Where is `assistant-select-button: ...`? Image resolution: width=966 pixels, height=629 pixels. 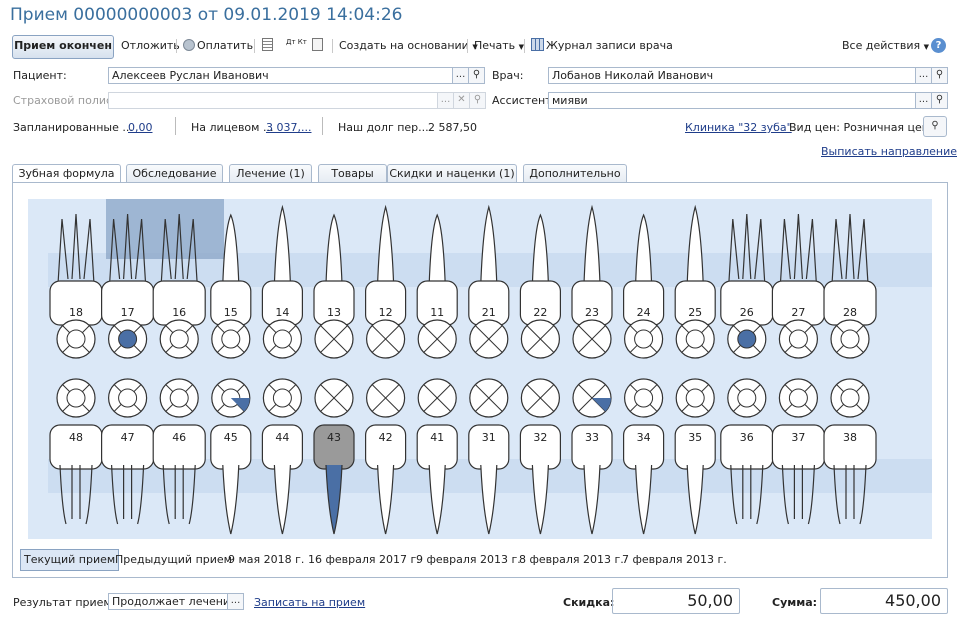 assistant-select-button: ... is located at coordinates (923, 100).